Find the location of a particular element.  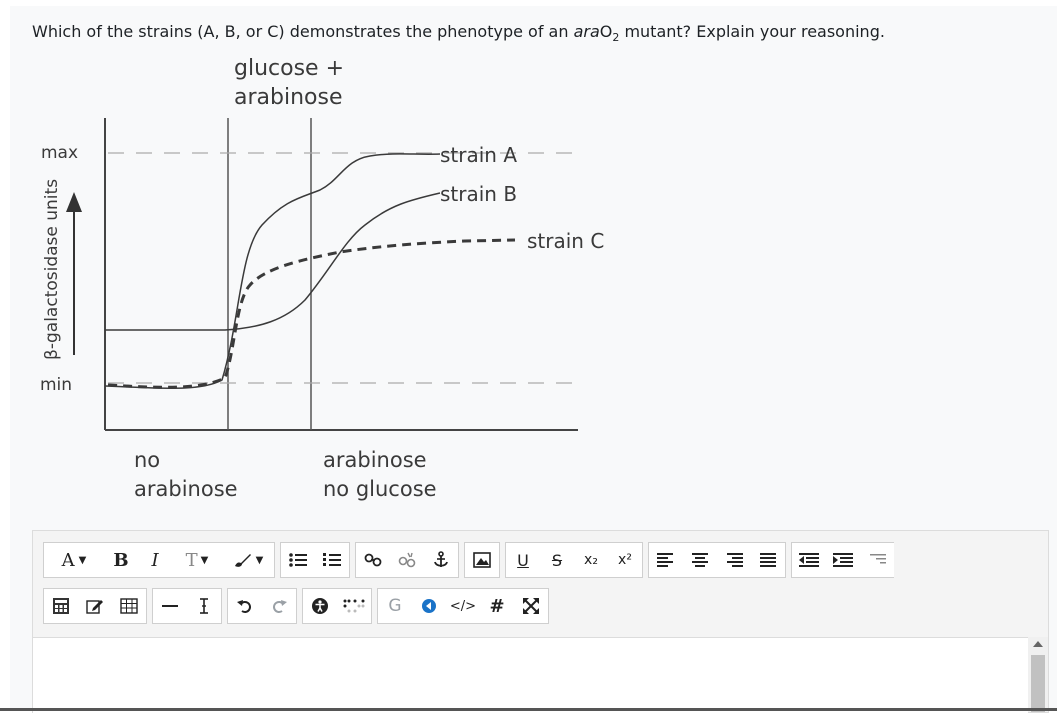

link-icon is located at coordinates (373, 560).